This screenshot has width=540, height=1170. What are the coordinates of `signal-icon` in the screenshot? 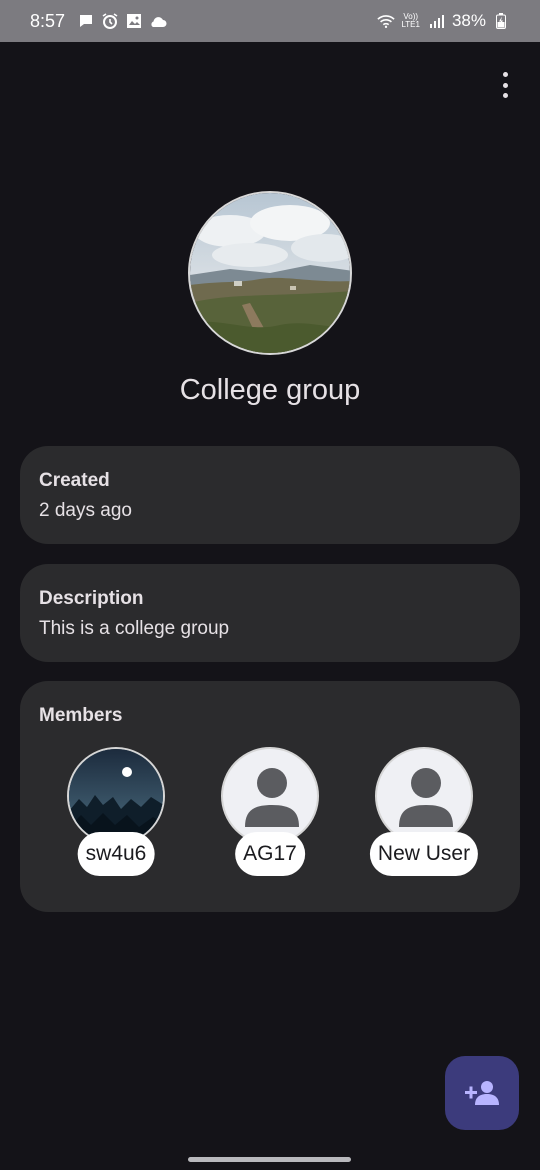 It's located at (437, 21).